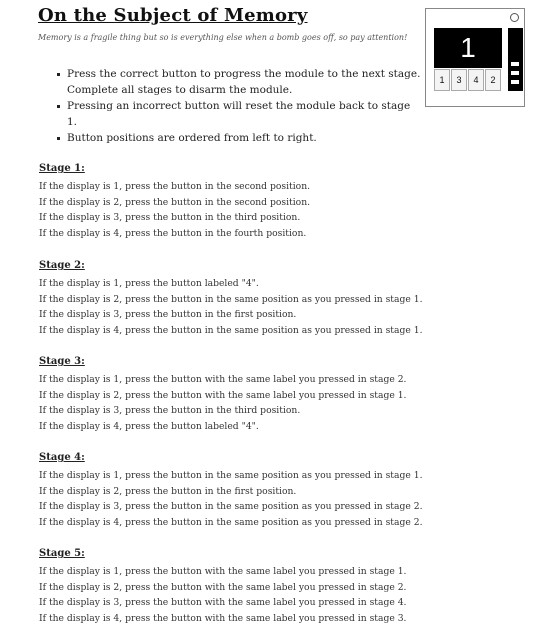  Describe the element at coordinates (459, 80) in the screenshot. I see `module-button-2: 3` at that location.